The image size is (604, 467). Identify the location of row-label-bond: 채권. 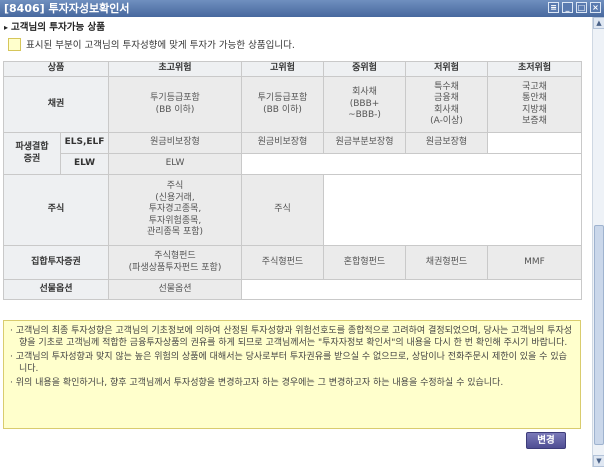
(56, 104).